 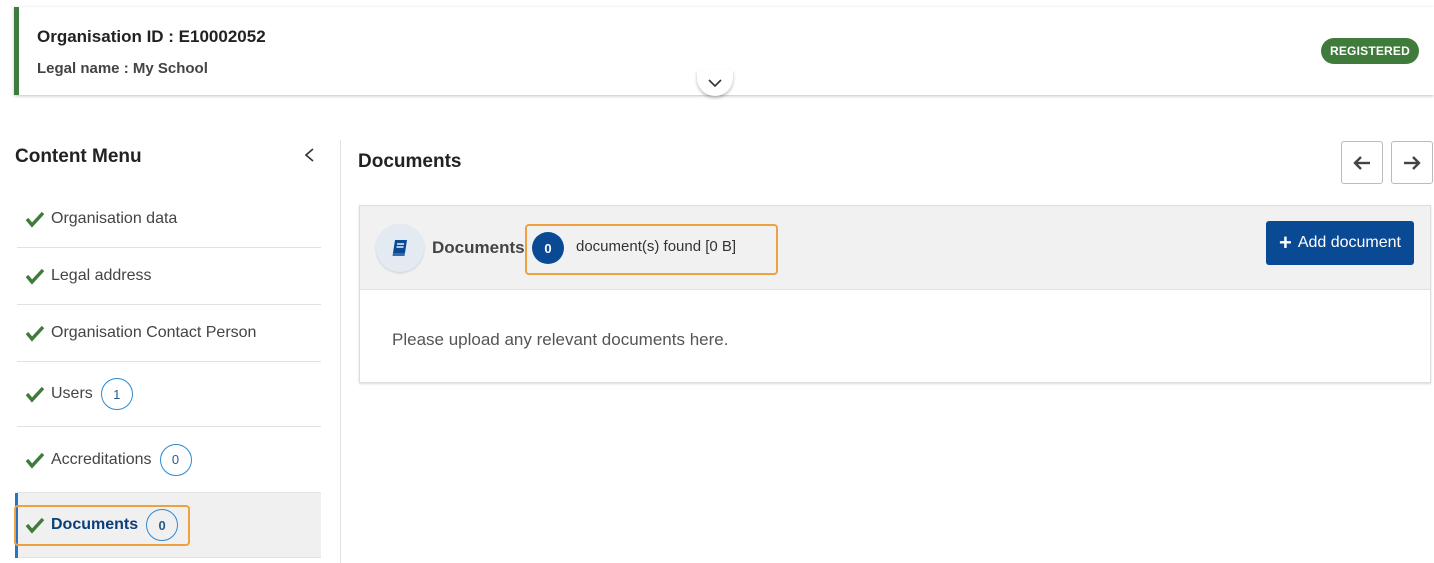 I want to click on menu-item-label: Legal address, so click(x=101, y=275).